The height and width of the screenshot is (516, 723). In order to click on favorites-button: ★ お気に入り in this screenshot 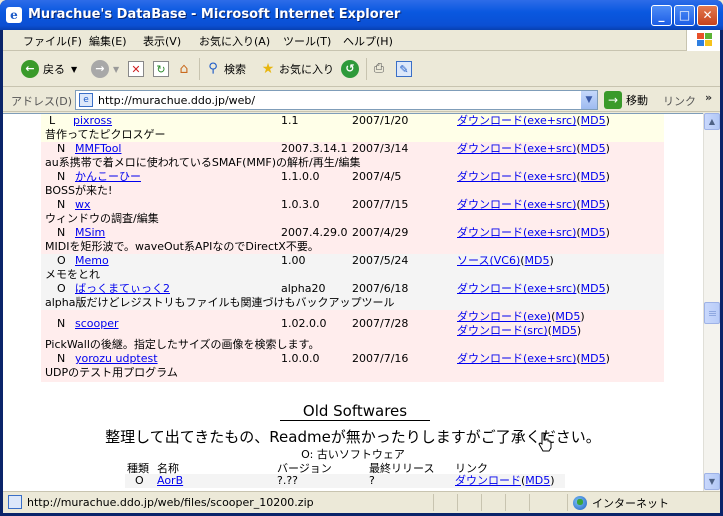, I will do `click(297, 69)`.